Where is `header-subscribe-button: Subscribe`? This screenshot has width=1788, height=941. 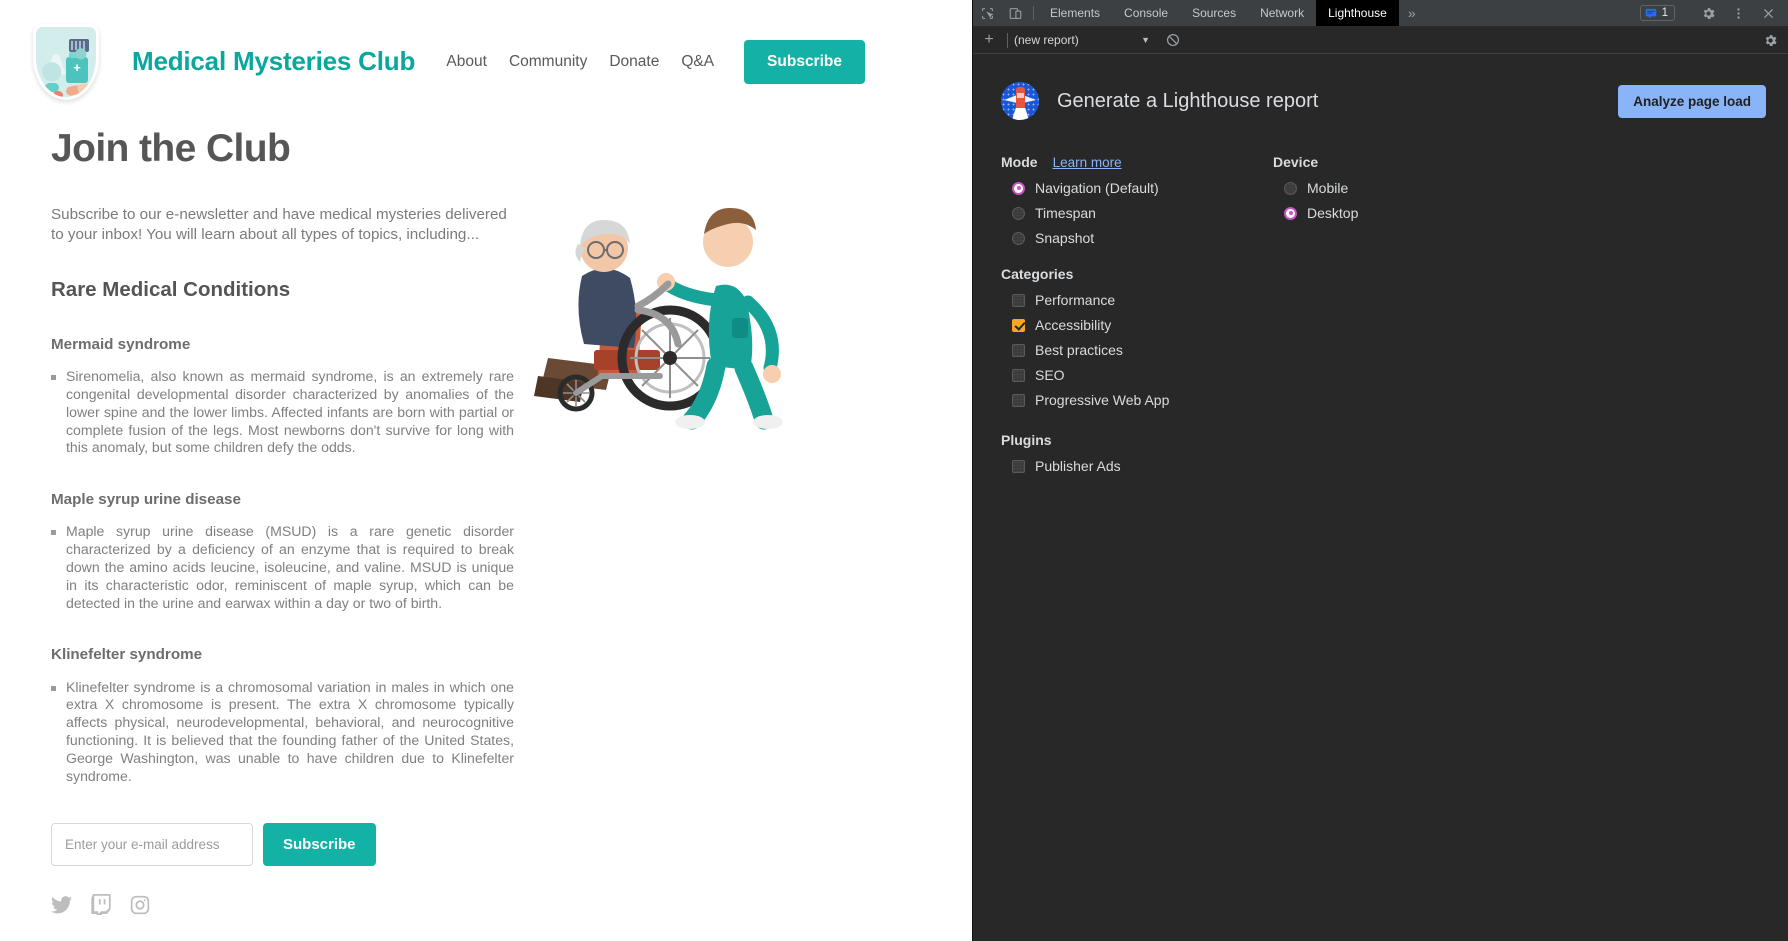 header-subscribe-button: Subscribe is located at coordinates (804, 61).